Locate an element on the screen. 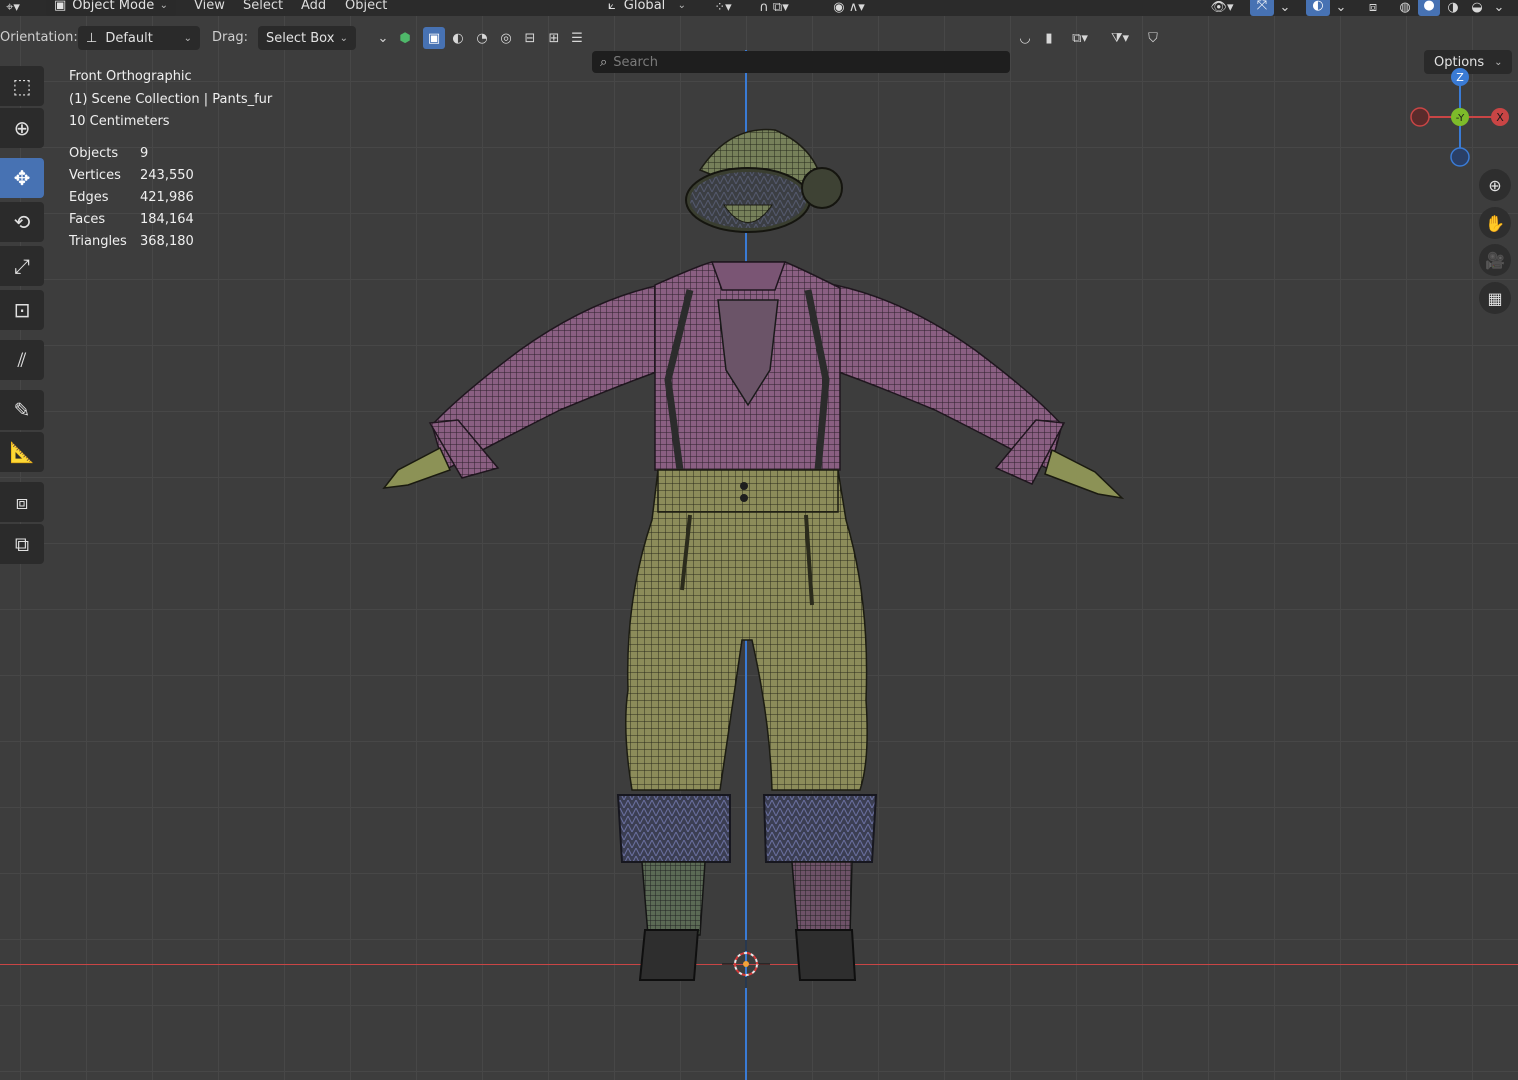 Image resolution: width=1518 pixels, height=1080 pixels. add-object-tool-icon: ⧉ is located at coordinates (22, 544).